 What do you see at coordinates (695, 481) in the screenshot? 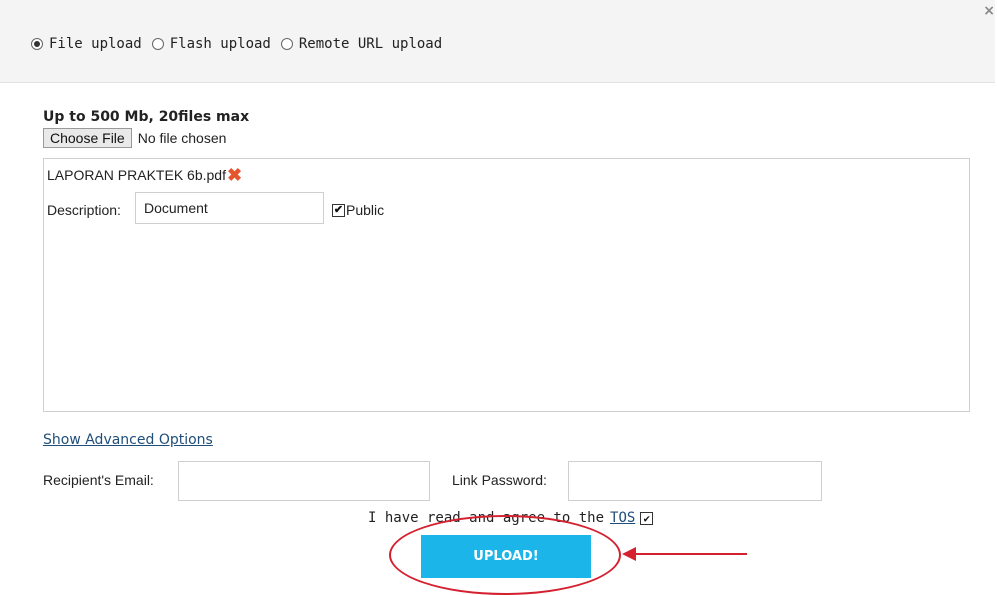
I see `link-password-input` at bounding box center [695, 481].